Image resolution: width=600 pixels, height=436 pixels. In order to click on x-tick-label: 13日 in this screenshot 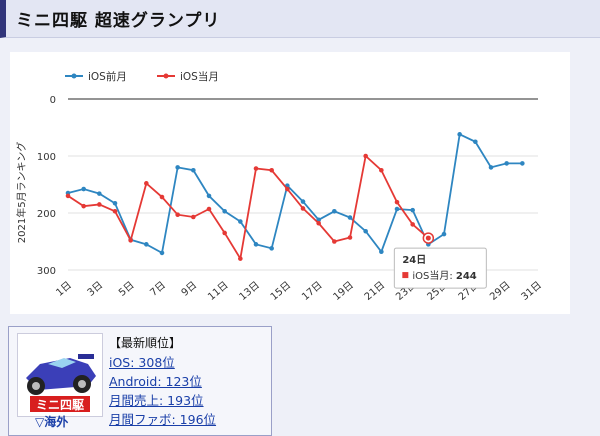, I will do `click(249, 291)`.